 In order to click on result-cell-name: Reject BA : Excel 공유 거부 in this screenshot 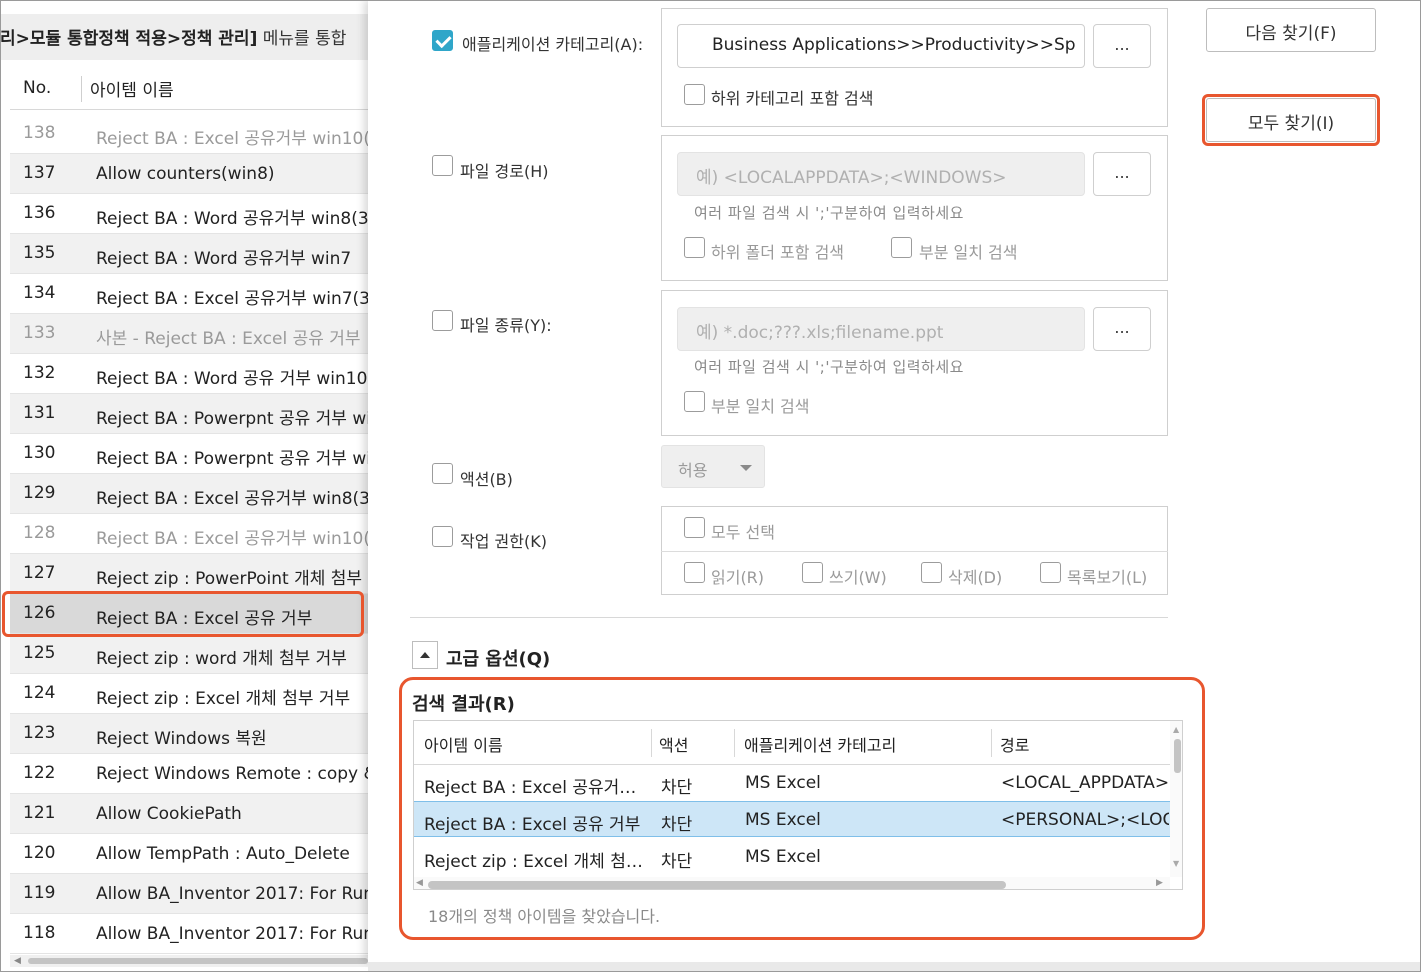, I will do `click(532, 825)`.